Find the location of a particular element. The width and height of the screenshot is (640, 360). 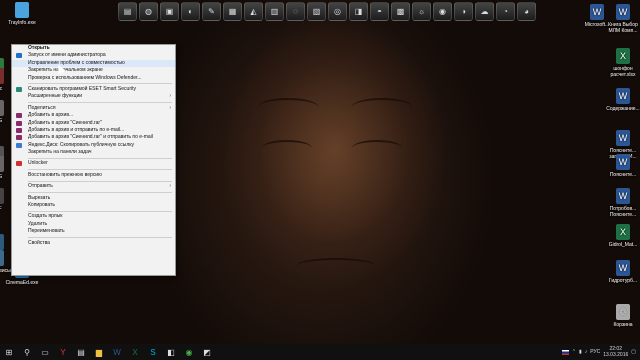

yandex-browser-icon: Y is located at coordinates (63, 352).